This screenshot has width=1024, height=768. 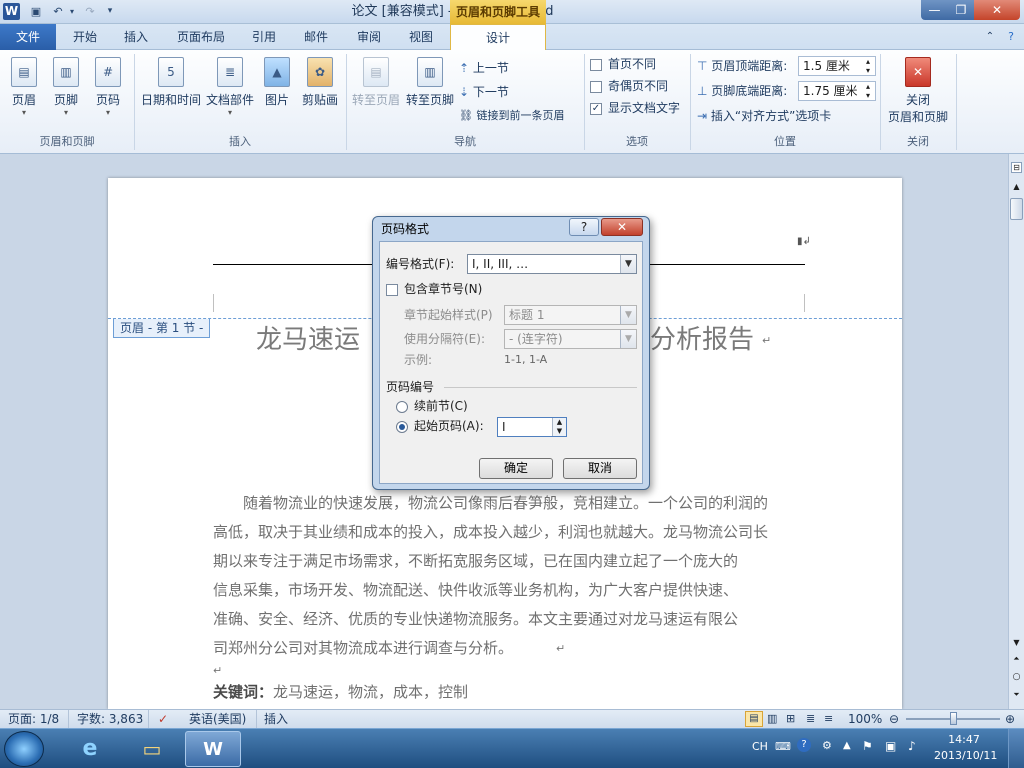 I want to click on tab-mailings: 邮件, so click(x=316, y=37).